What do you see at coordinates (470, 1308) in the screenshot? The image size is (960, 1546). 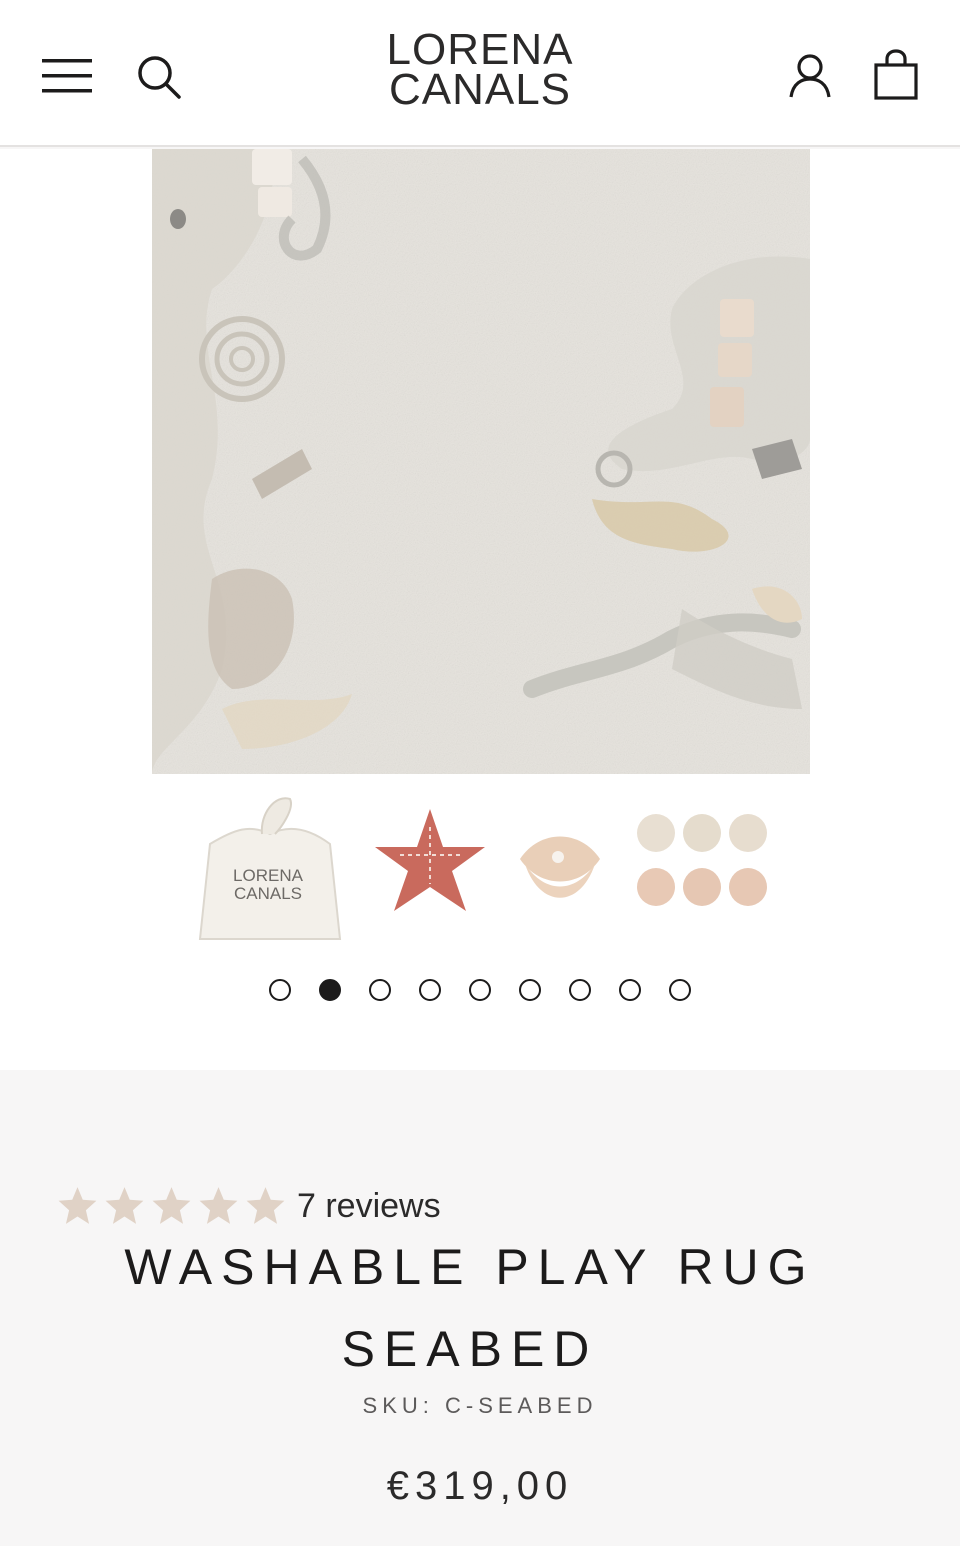 I see `product-title: WASHABLE PLAY RUG SEABED` at bounding box center [470, 1308].